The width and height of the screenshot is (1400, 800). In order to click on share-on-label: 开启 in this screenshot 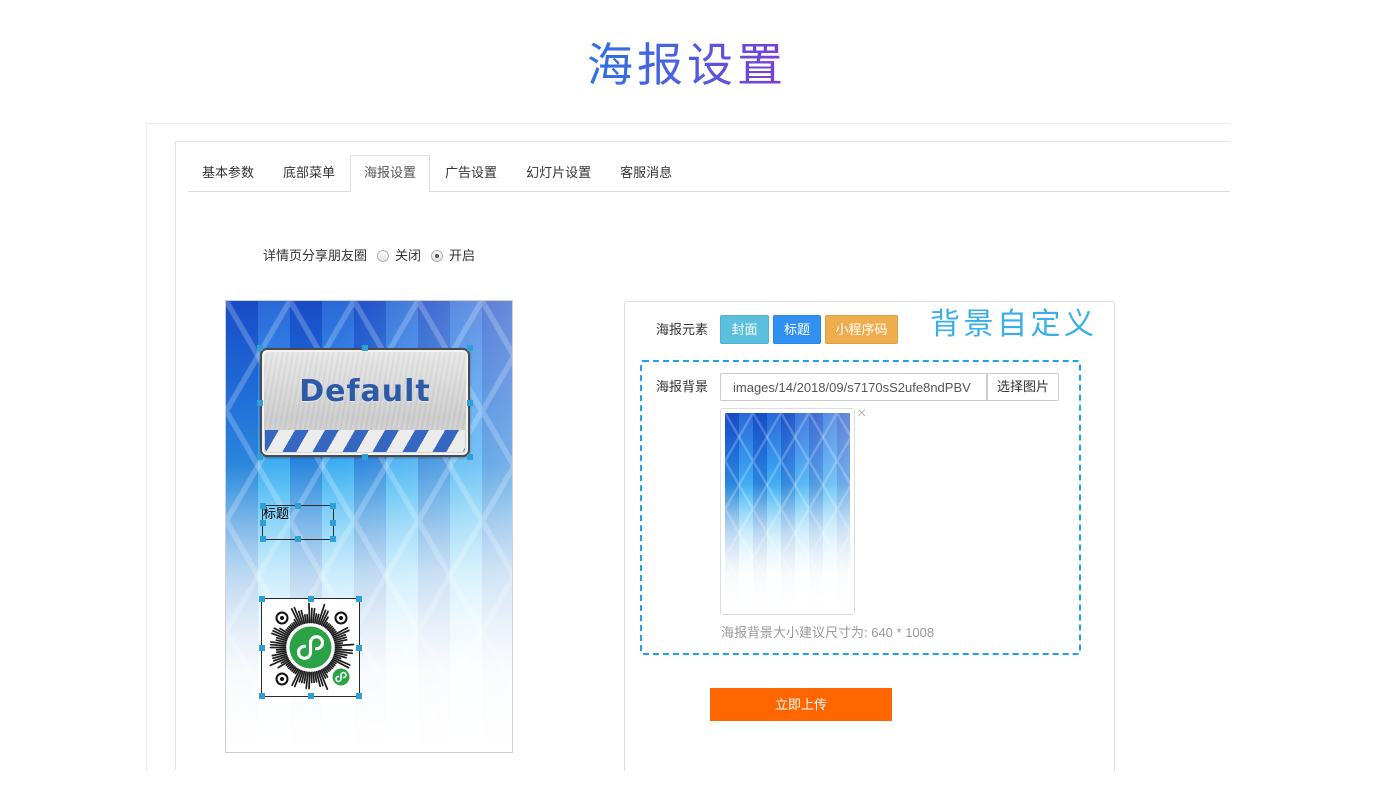, I will do `click(462, 255)`.